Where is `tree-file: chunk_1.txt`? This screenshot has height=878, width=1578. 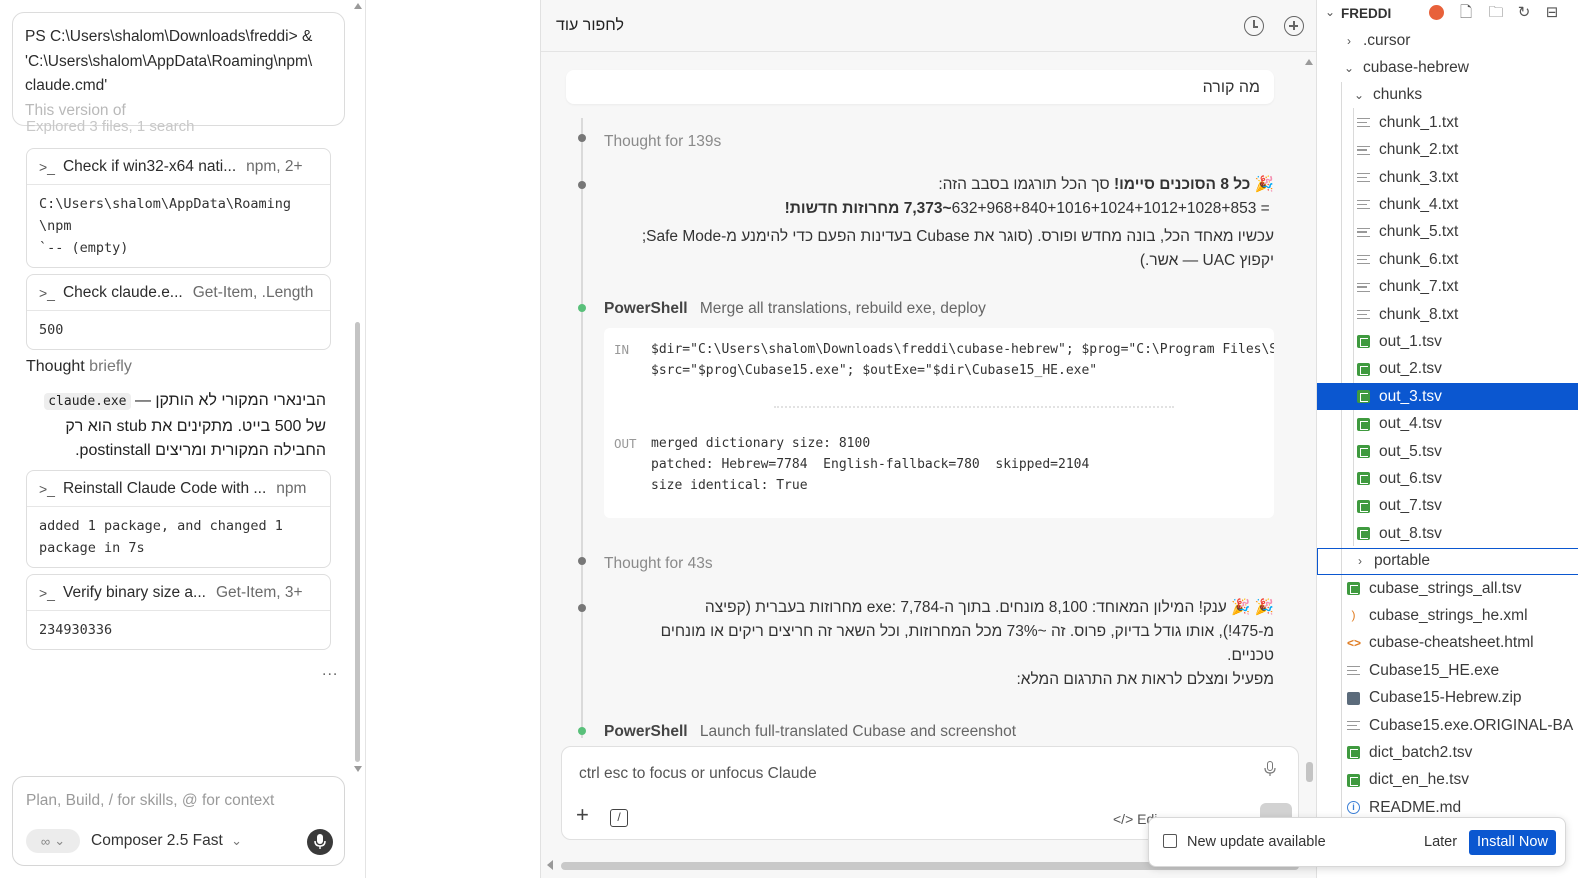
tree-file: chunk_1.txt is located at coordinates (1447, 122).